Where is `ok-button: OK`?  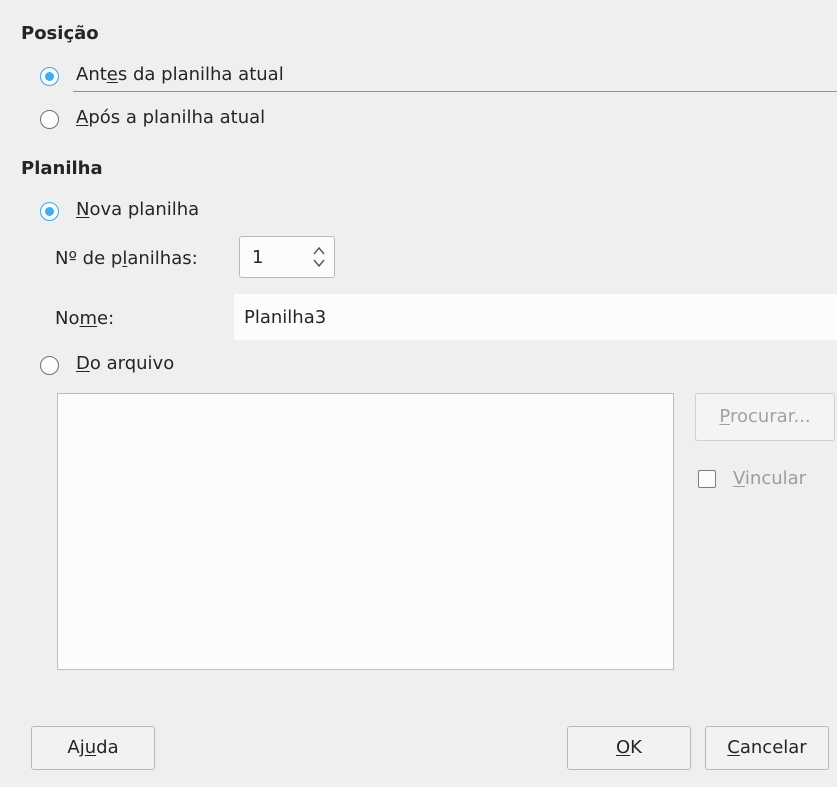
ok-button: OK is located at coordinates (629, 748).